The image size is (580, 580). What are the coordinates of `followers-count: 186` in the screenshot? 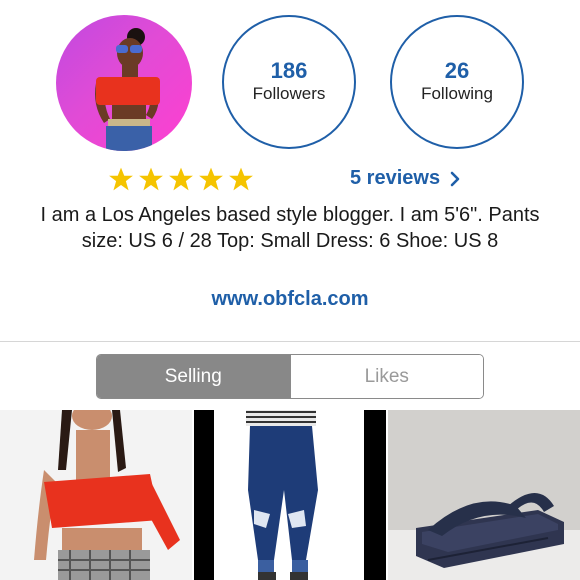 It's located at (289, 70).